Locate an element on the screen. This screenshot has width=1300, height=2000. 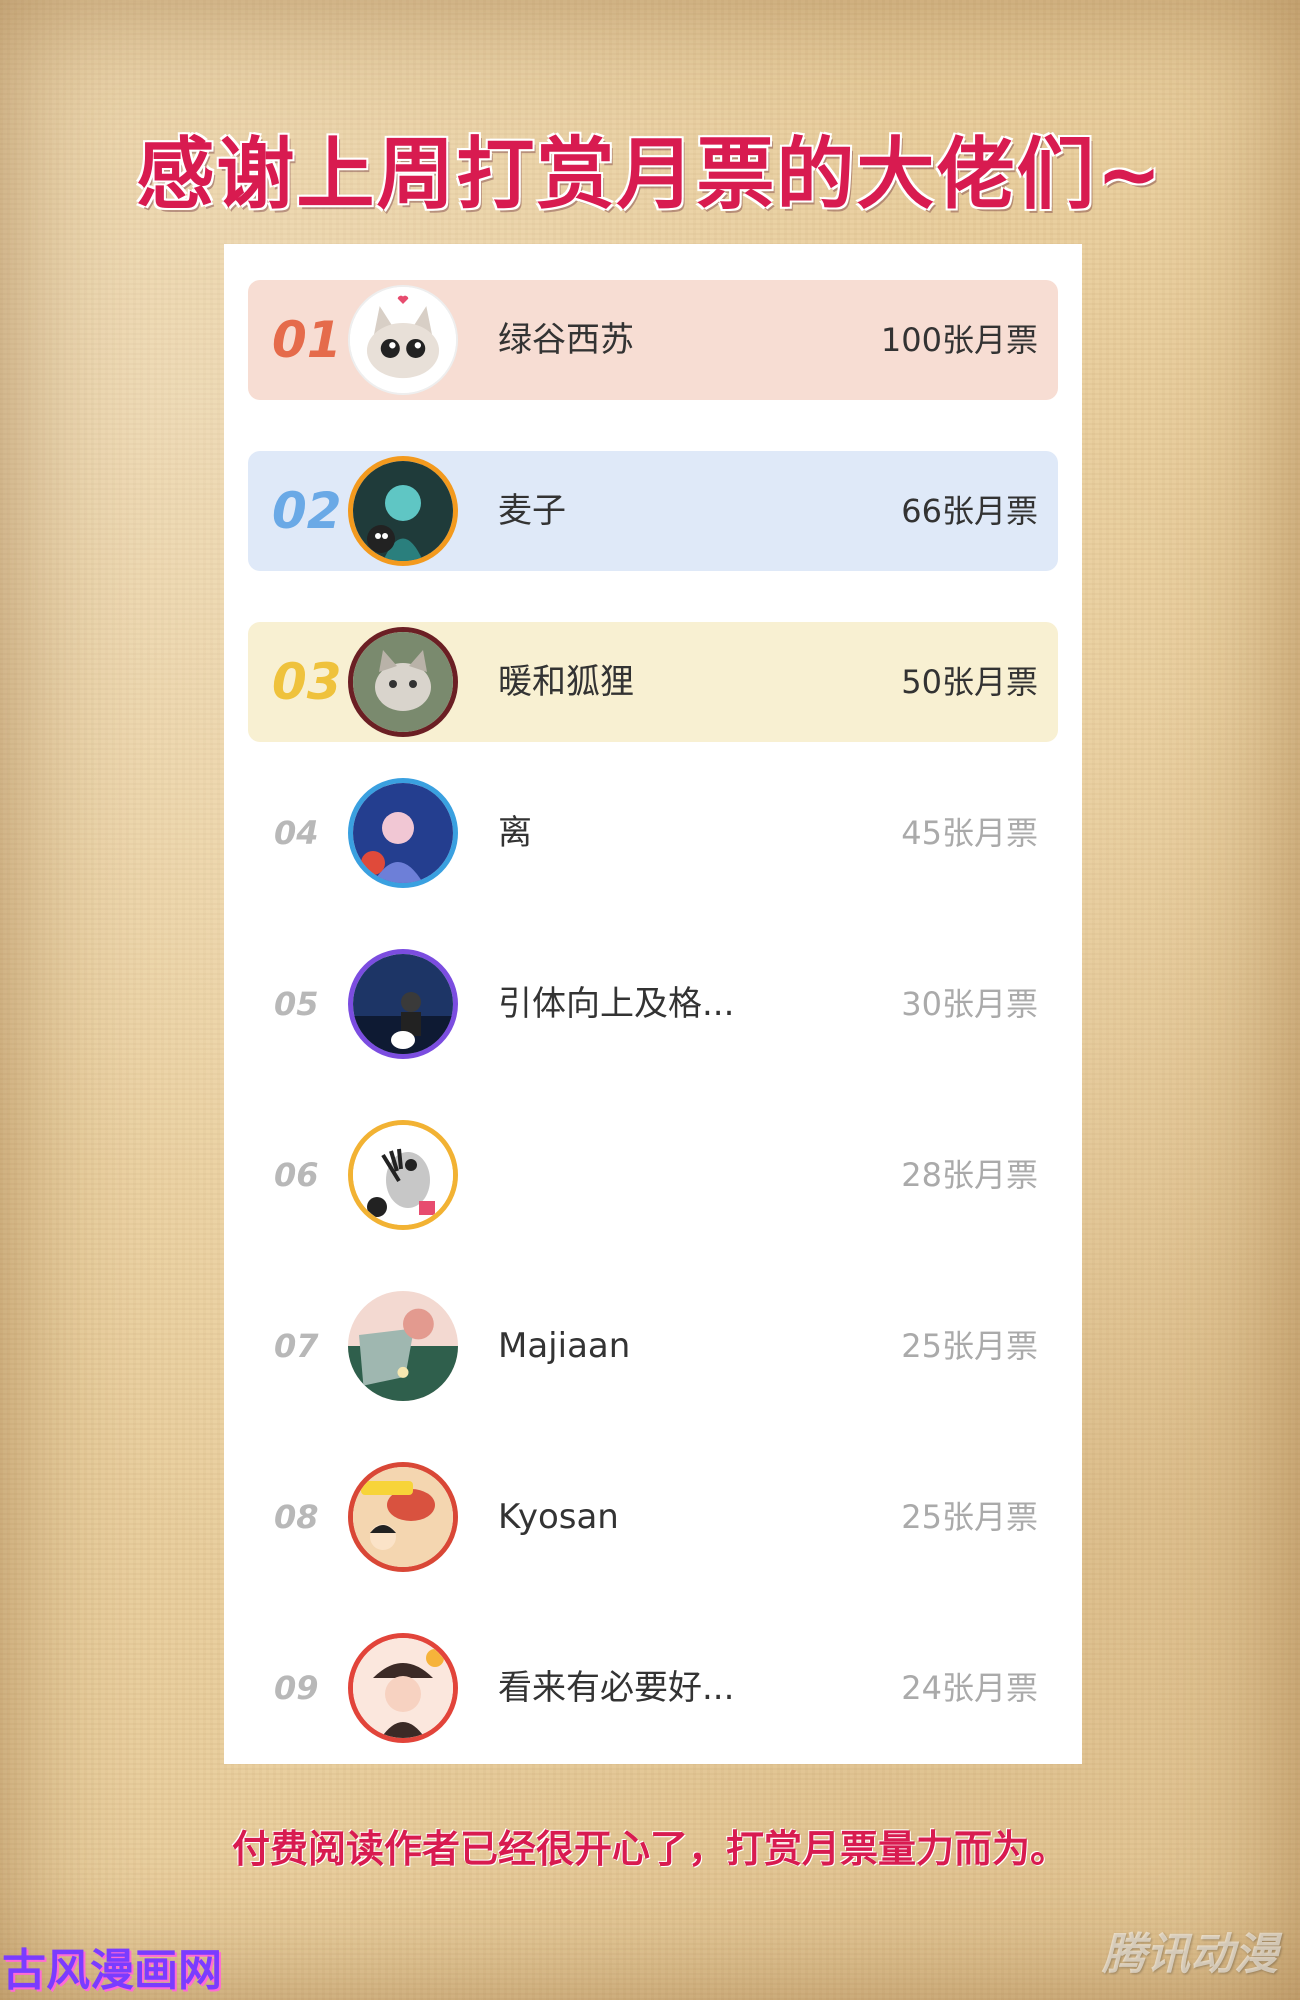
leaderboard-row: 05 引体向上及格... 30张月票 is located at coordinates (653, 1004).